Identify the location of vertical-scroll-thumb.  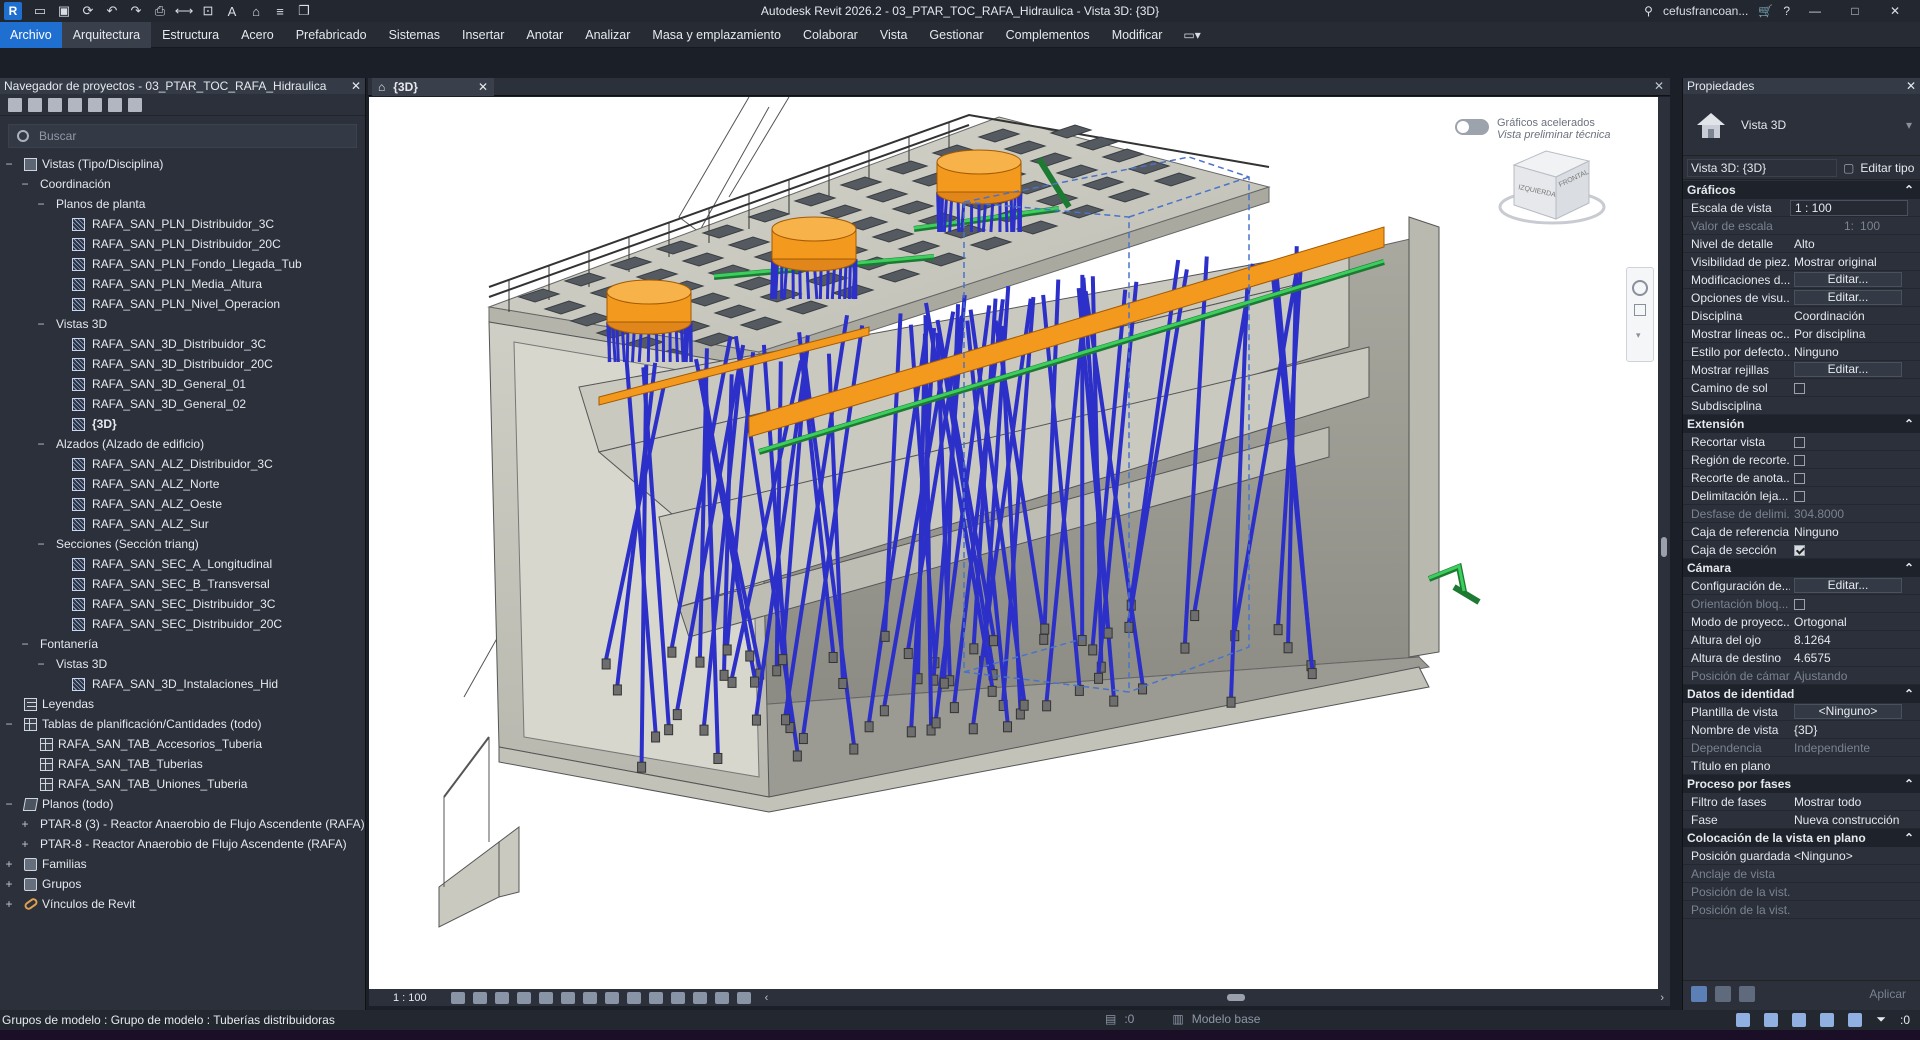
(1664, 547).